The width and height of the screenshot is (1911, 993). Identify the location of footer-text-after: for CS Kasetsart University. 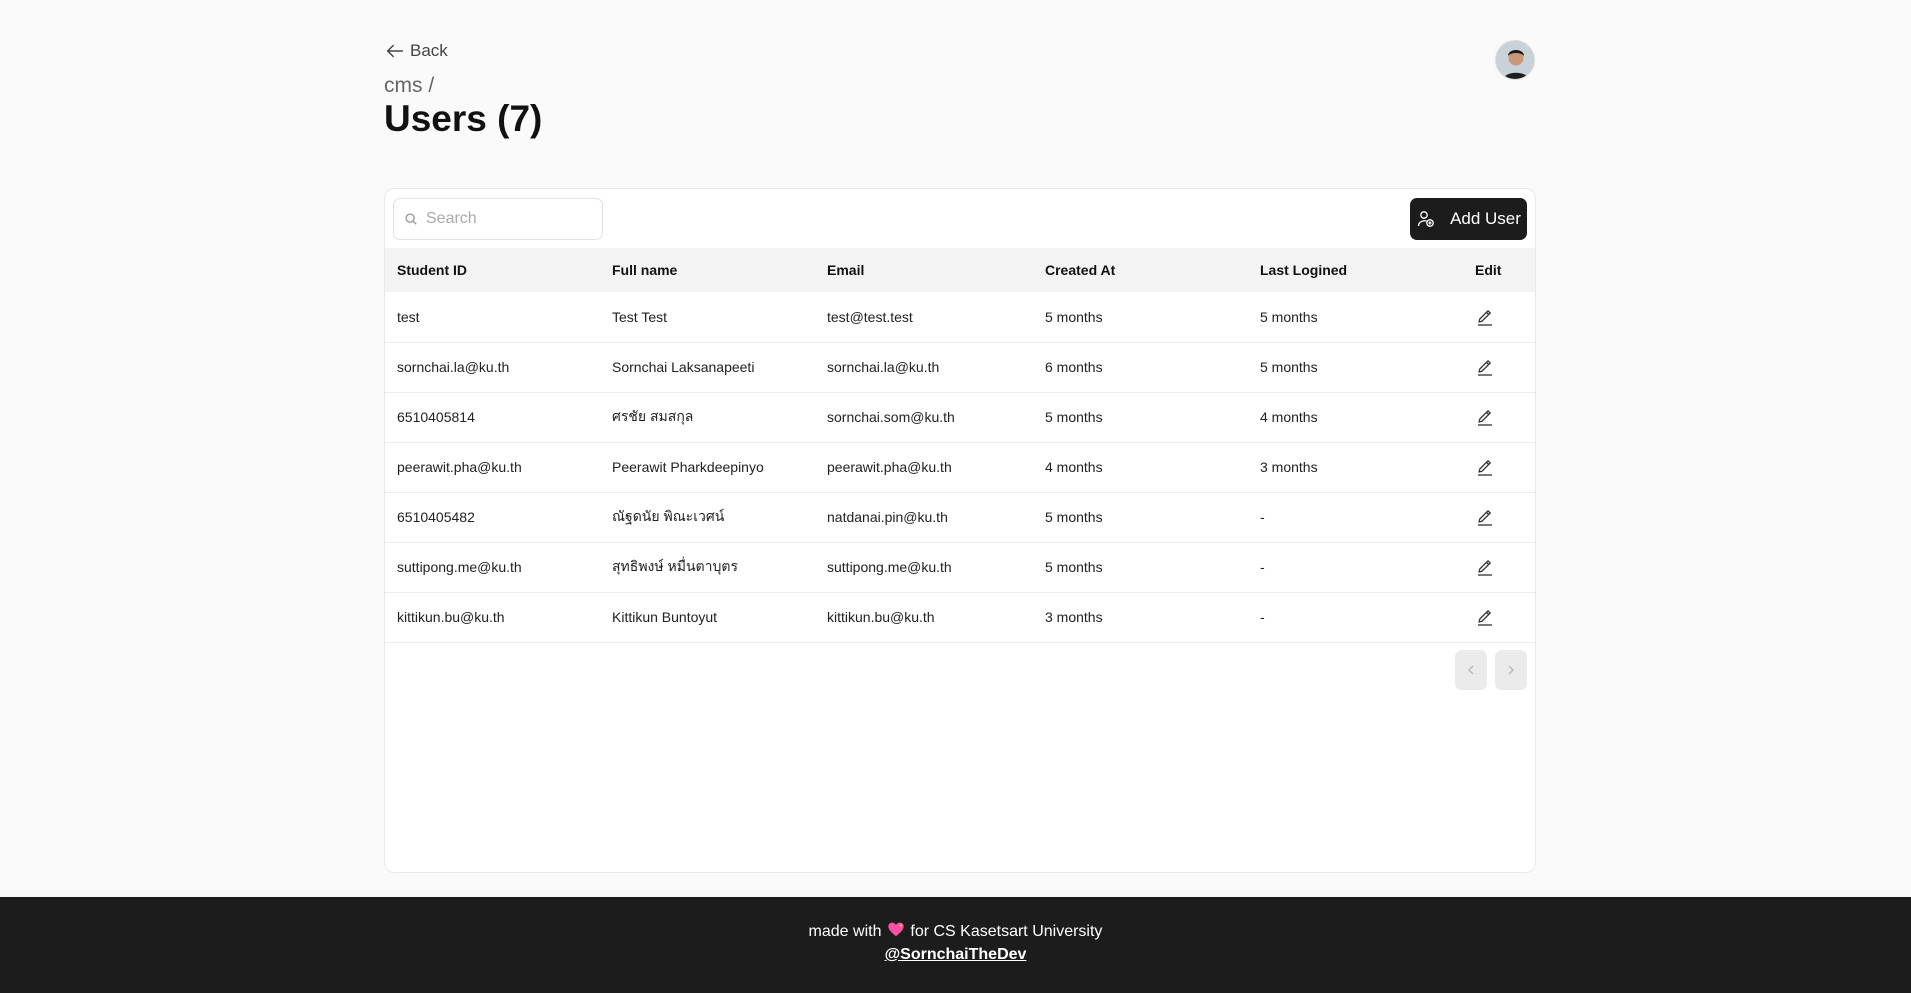
(1006, 931).